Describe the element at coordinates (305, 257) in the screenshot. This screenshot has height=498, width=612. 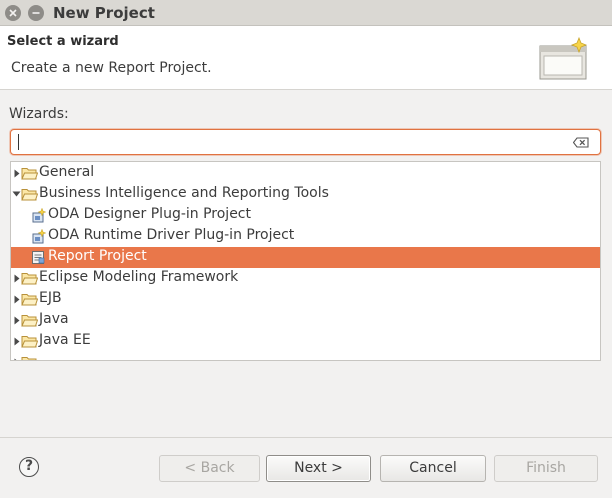
I see `tree-item-report-project: Report Project` at that location.